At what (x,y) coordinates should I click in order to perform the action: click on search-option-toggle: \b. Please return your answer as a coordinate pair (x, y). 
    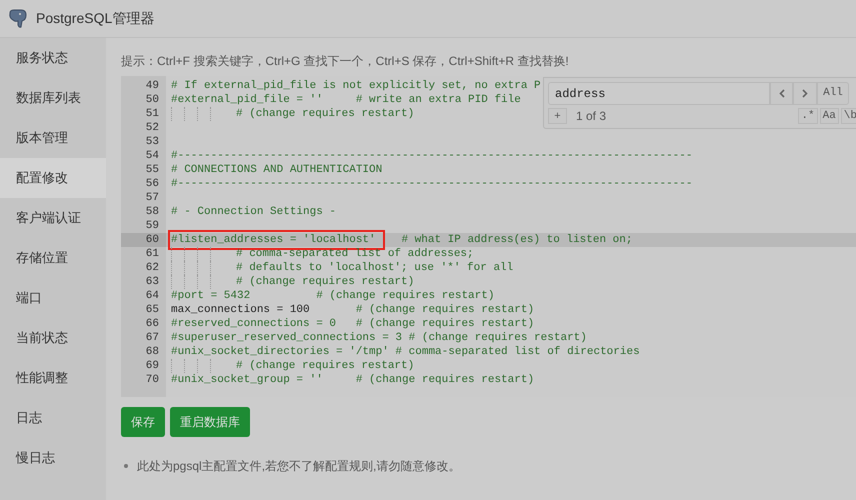
    Looking at the image, I should click on (848, 116).